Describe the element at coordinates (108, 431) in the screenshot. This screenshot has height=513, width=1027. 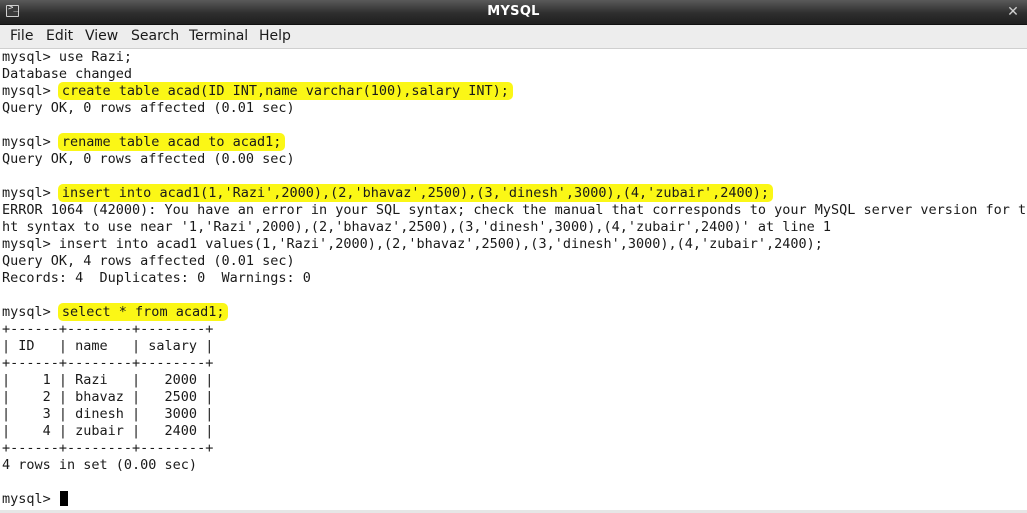
I see `table-row: | 4 | zubair | 2400 |` at that location.